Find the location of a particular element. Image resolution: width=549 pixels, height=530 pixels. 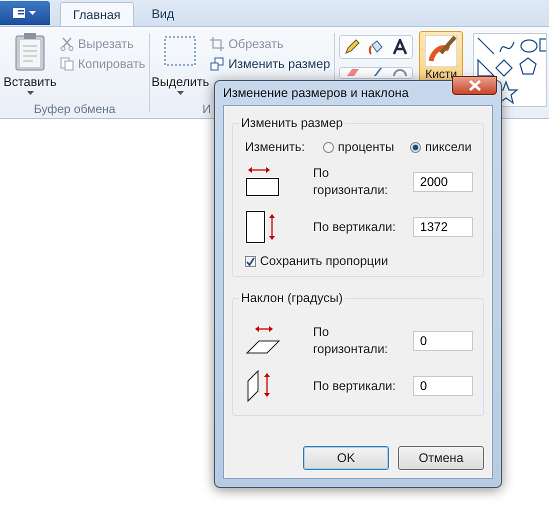

menu-icon is located at coordinates (25, 13).